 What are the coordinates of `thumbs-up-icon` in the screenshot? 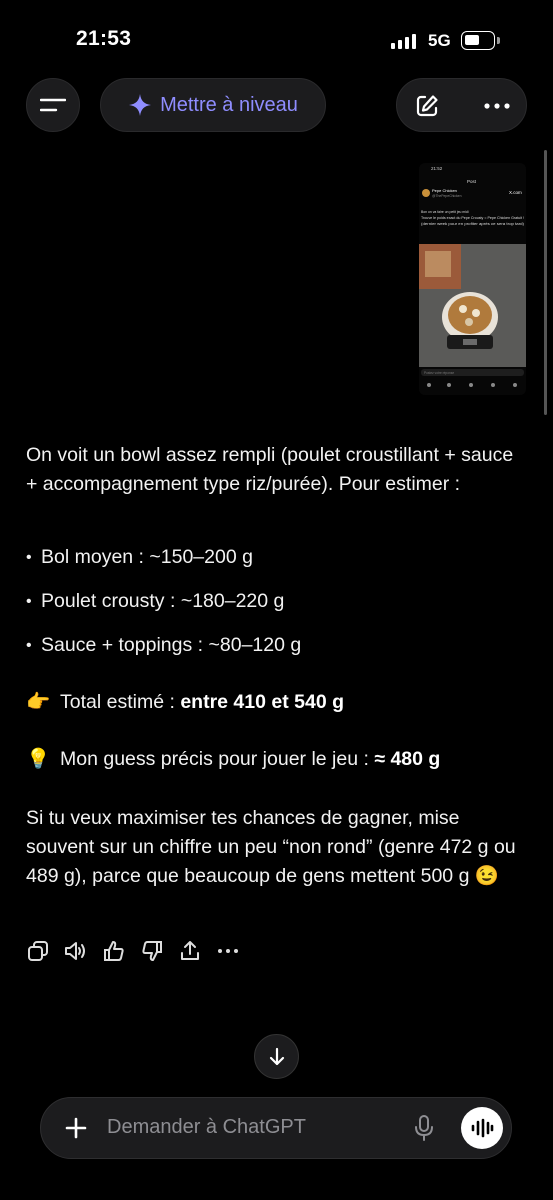 It's located at (114, 951).